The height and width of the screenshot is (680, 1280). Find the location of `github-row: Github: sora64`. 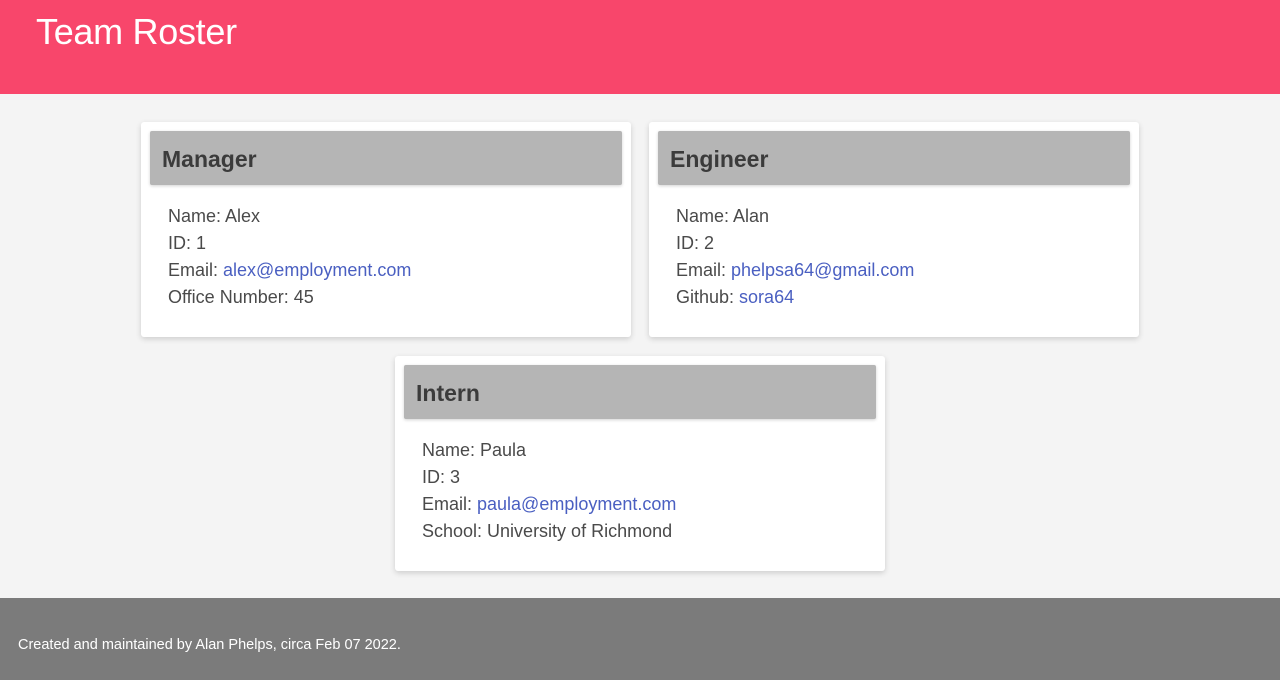

github-row: Github: sora64 is located at coordinates (795, 297).